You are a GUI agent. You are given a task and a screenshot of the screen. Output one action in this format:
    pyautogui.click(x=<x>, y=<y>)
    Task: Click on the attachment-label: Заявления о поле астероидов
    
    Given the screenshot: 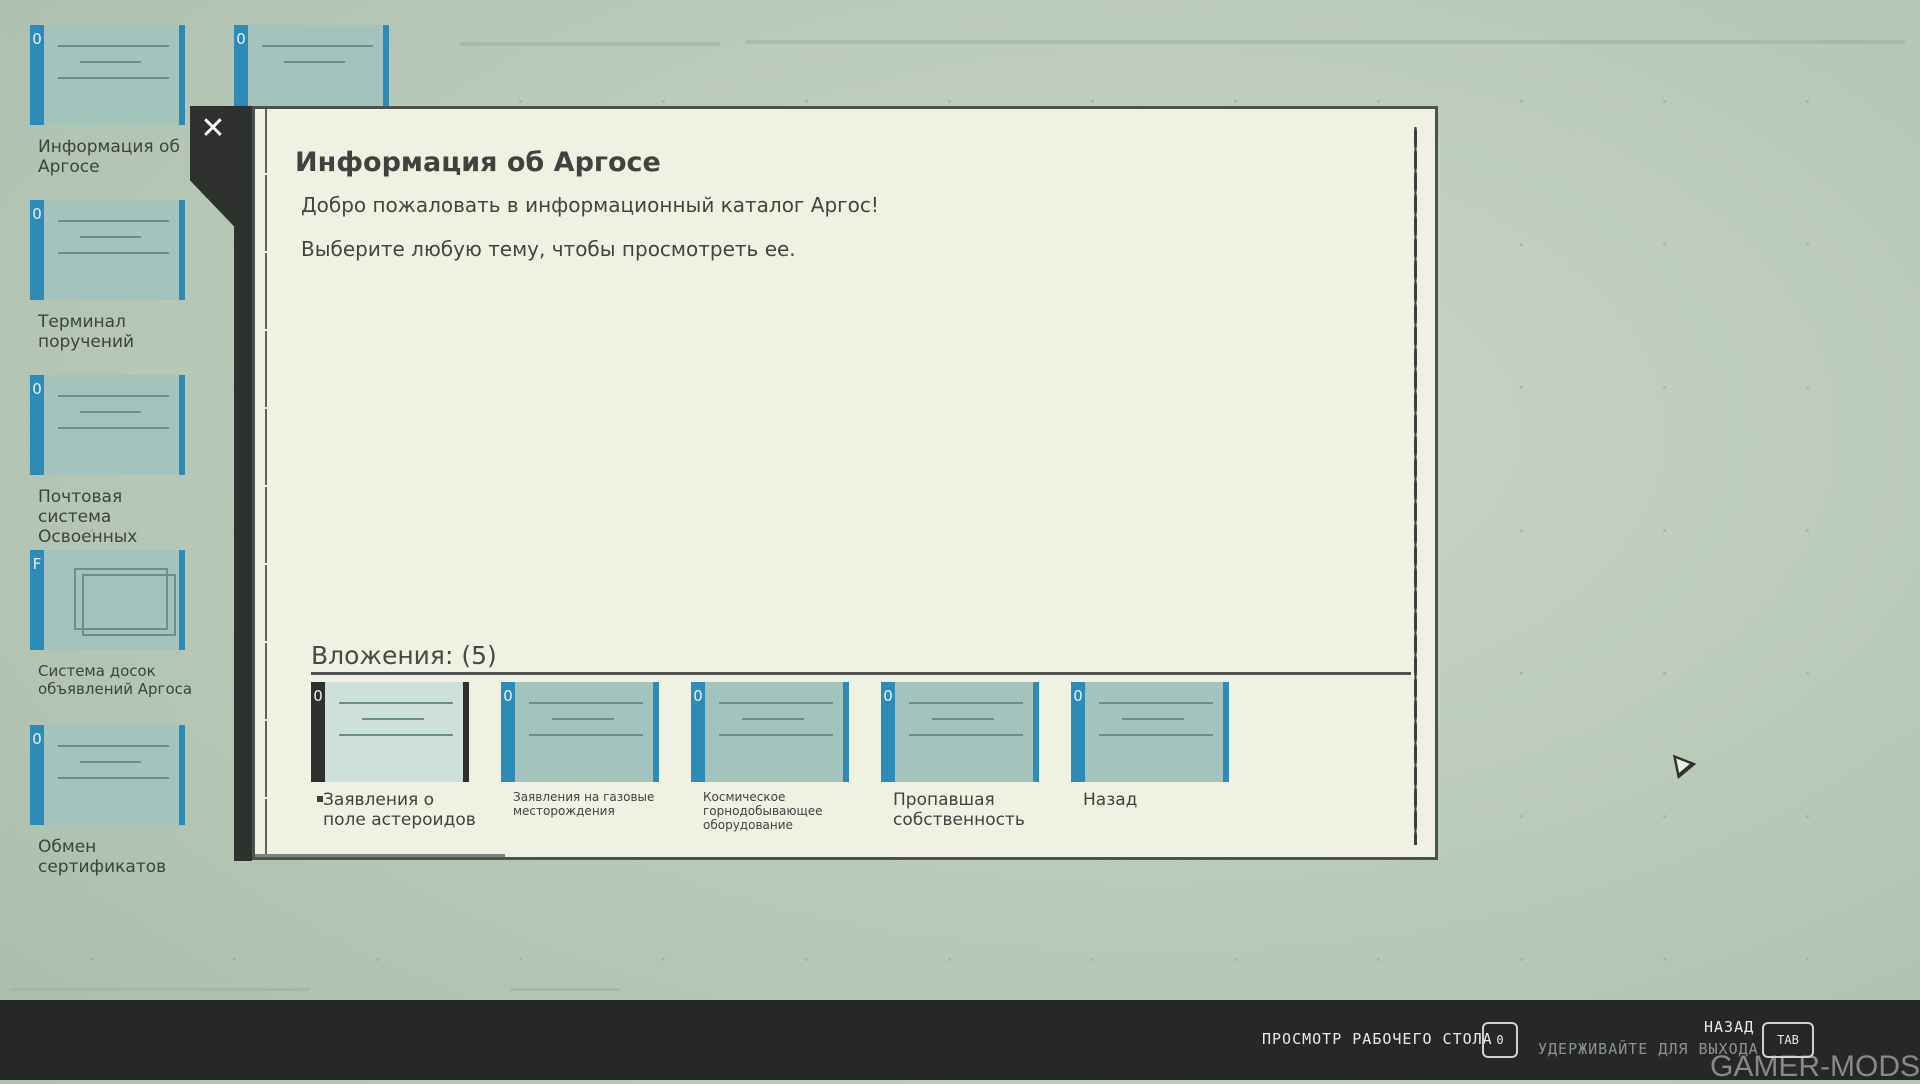 What is the action you would take?
    pyautogui.click(x=399, y=810)
    